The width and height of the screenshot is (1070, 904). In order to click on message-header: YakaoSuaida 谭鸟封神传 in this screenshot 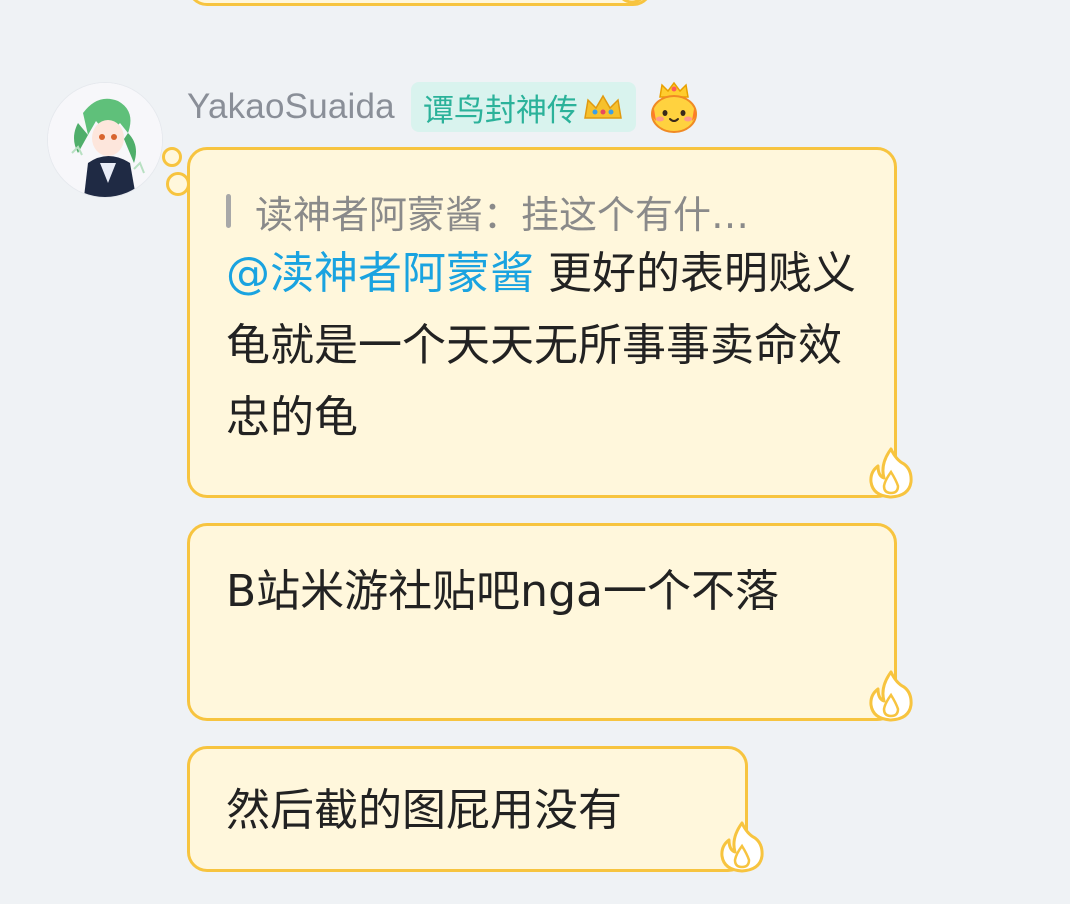, I will do `click(444, 107)`.